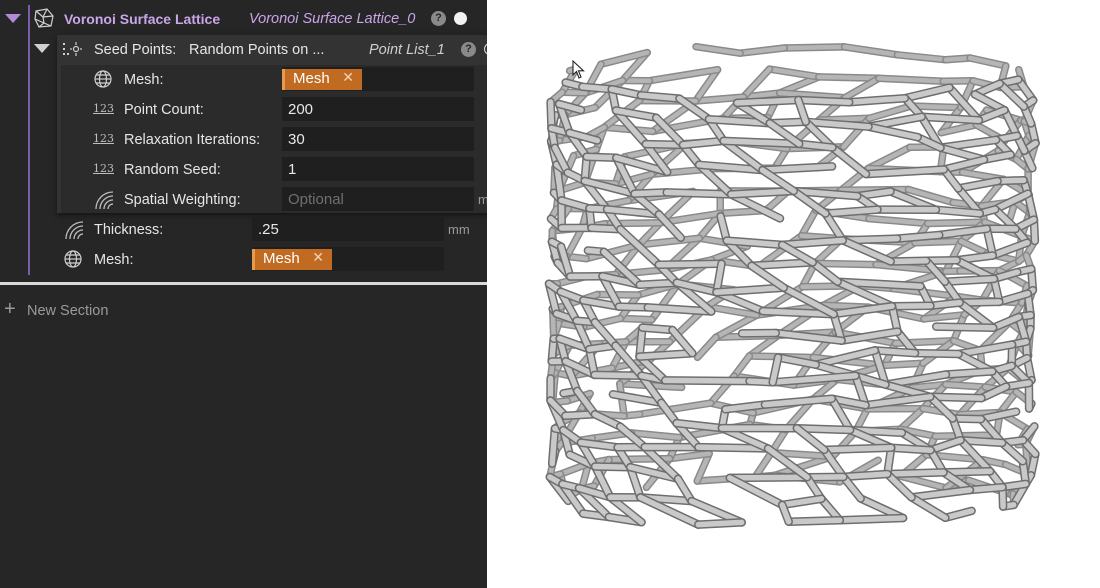  Describe the element at coordinates (296, 139) in the screenshot. I see `relaxation-value: 30` at that location.